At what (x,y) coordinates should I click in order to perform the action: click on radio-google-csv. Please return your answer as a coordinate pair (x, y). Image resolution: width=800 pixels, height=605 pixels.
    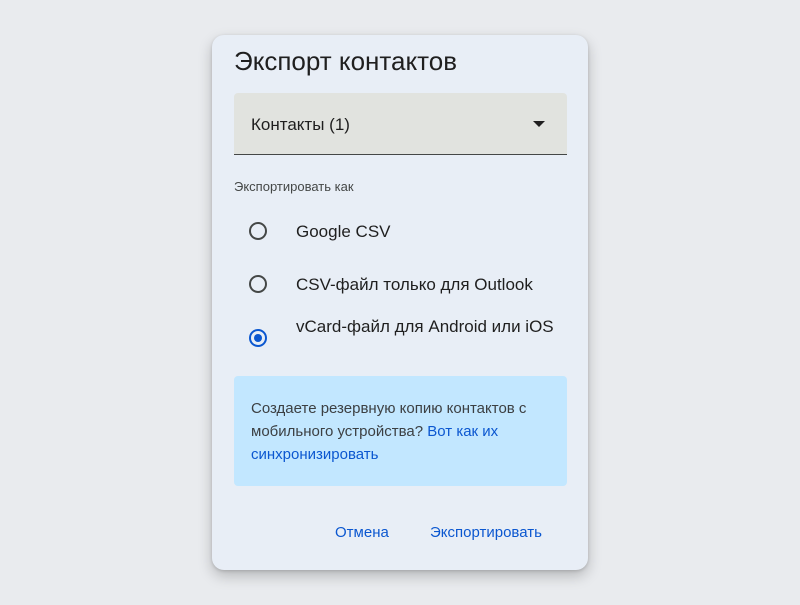
    Looking at the image, I should click on (258, 231).